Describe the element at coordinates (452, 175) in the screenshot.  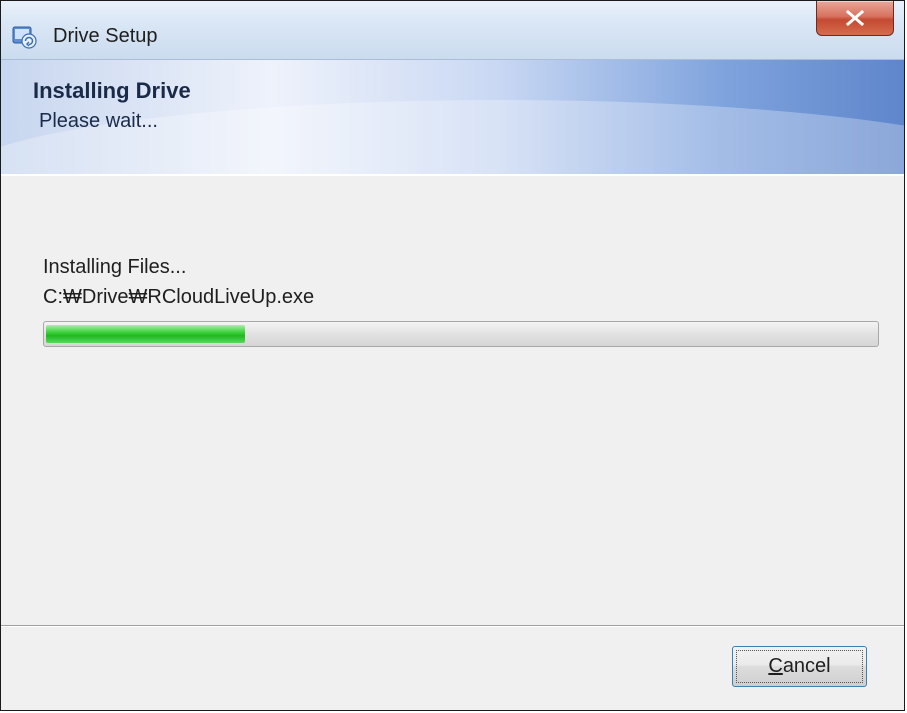
I see `banner-divider` at that location.